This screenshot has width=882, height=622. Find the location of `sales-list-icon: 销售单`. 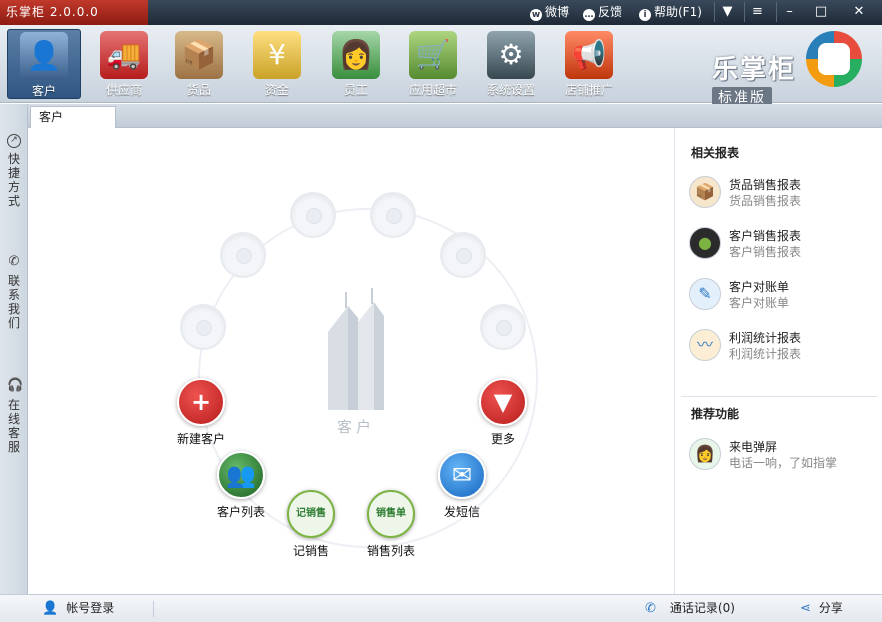

sales-list-icon: 销售单 is located at coordinates (391, 514).